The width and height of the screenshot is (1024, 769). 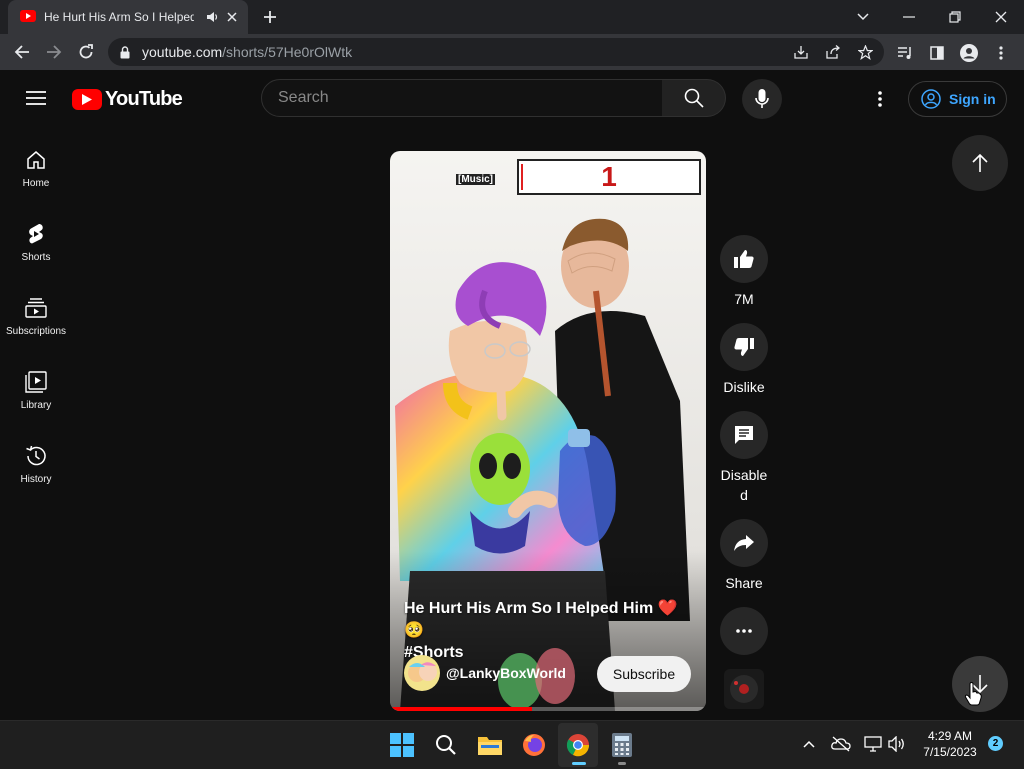 I want to click on url-path: /shorts/57He0rOlWtk, so click(x=287, y=52).